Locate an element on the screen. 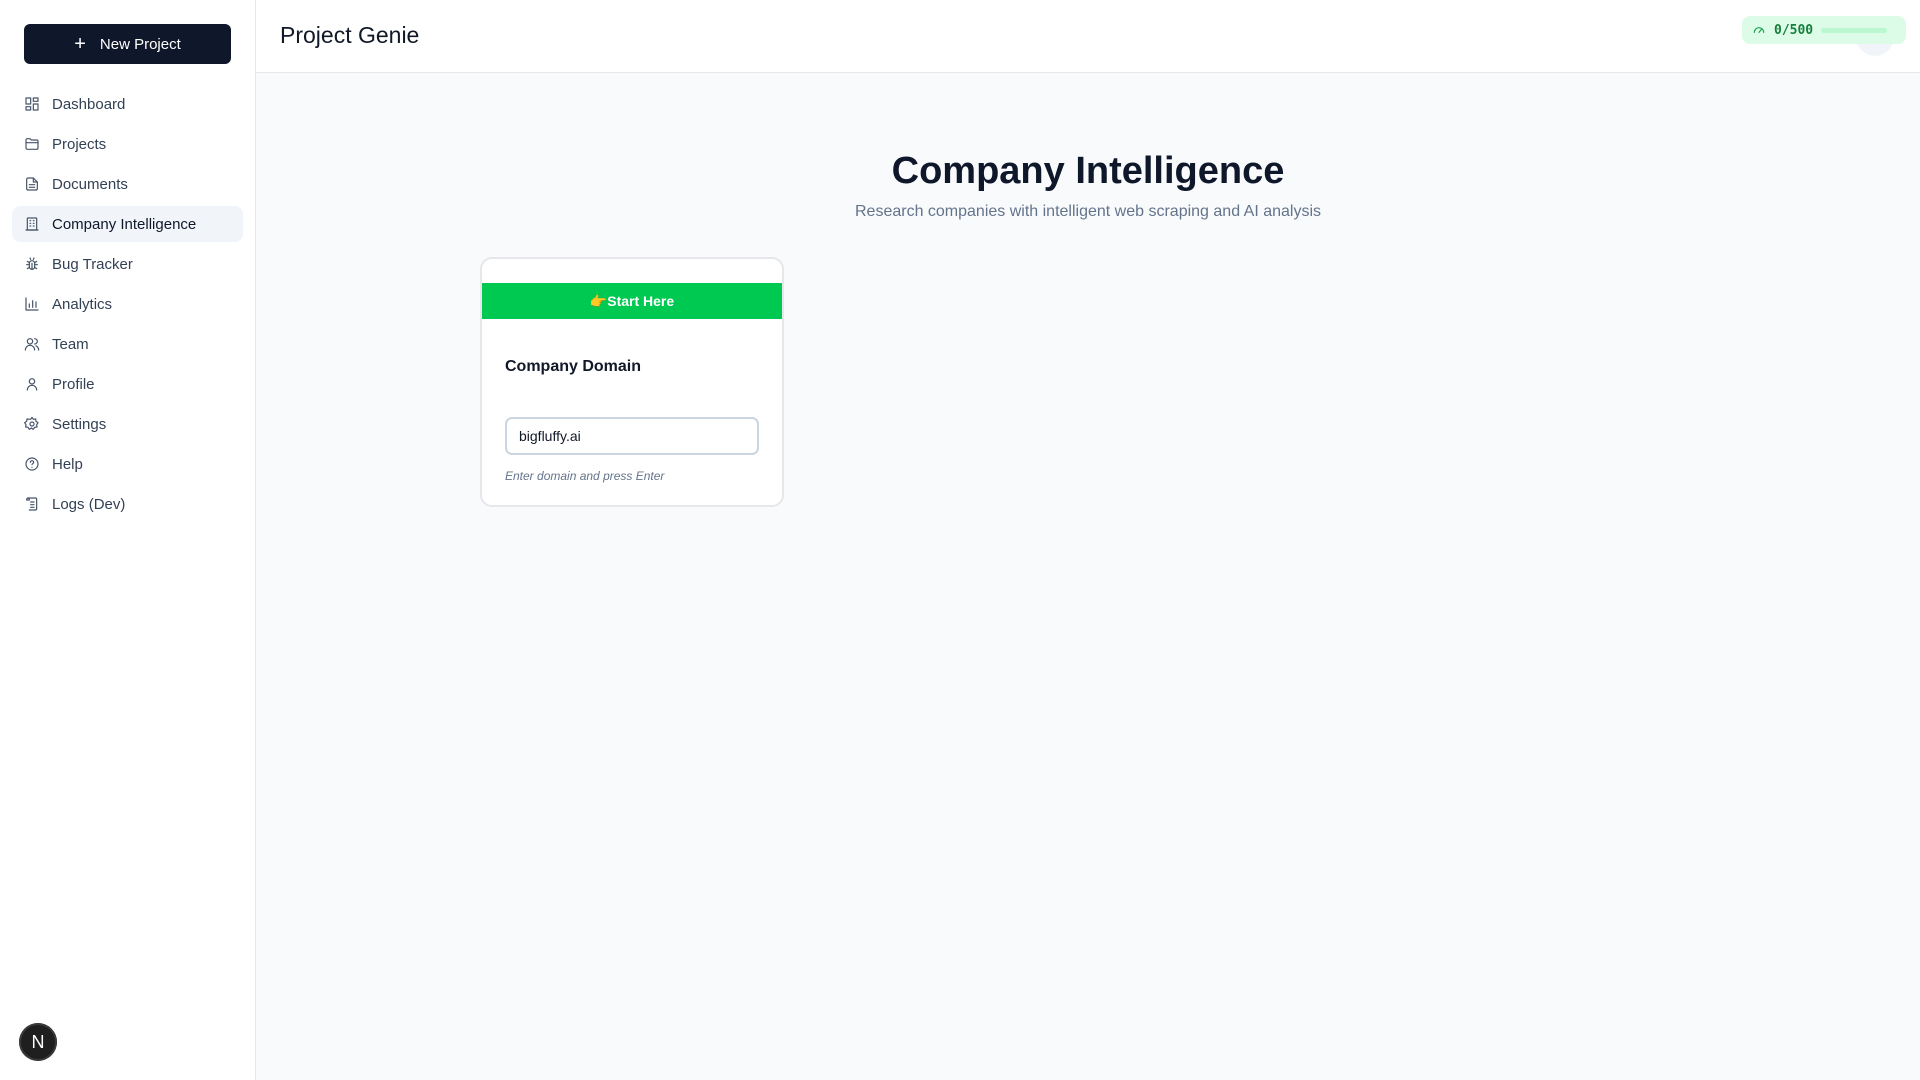 This screenshot has width=1920, height=1080. sidebar-item-bug-tracker: Bug Tracker is located at coordinates (127, 264).